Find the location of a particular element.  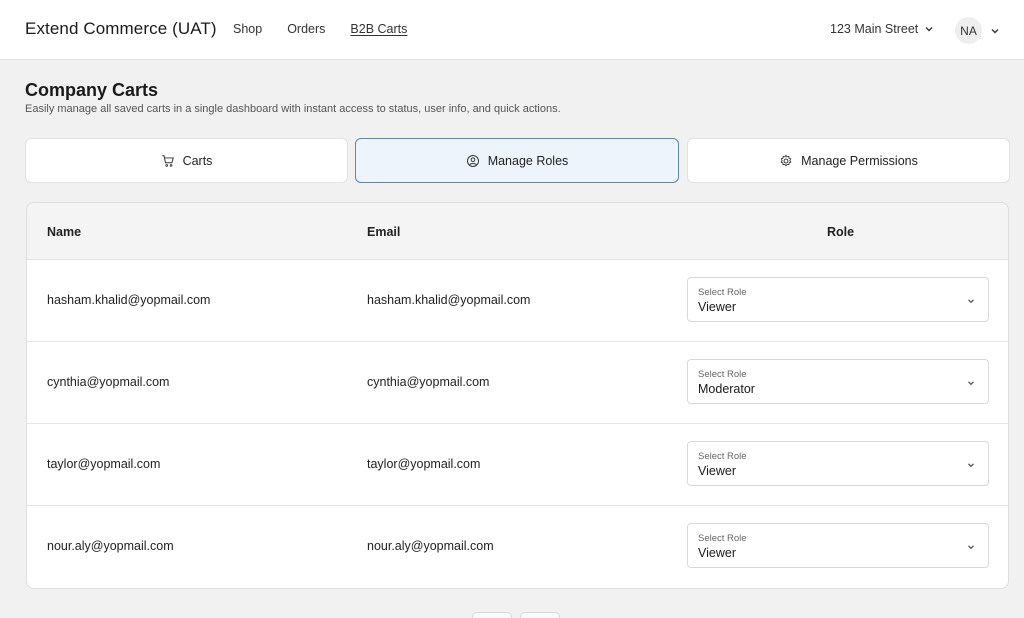

column-header-email: Email is located at coordinates (384, 232).